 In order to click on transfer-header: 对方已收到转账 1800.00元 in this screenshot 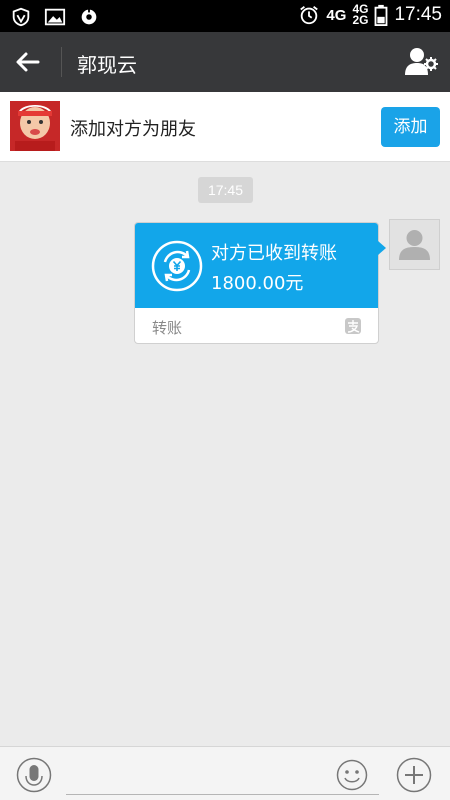, I will do `click(260, 265)`.